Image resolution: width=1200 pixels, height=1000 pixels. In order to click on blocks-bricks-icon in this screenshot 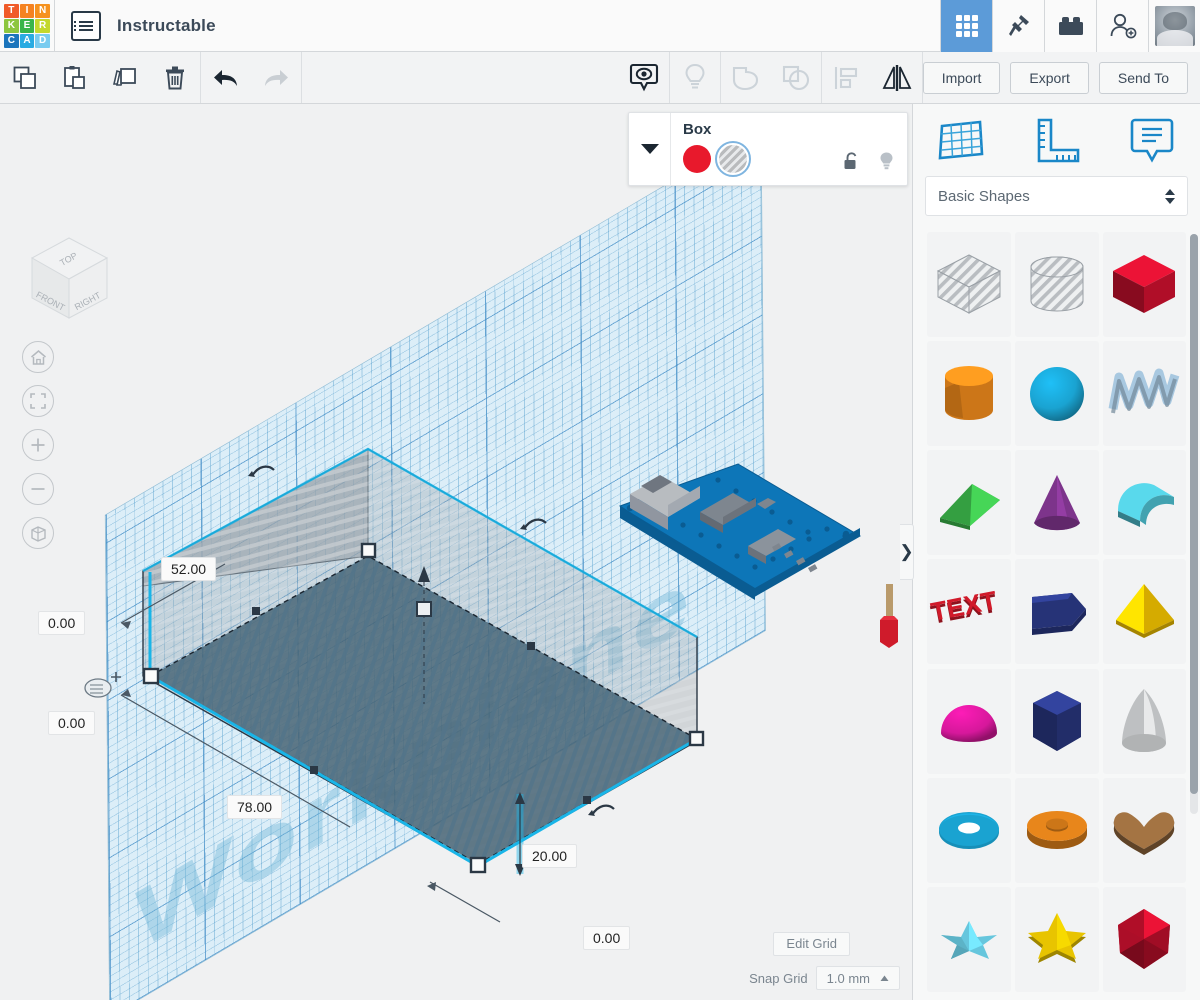, I will do `click(1070, 26)`.